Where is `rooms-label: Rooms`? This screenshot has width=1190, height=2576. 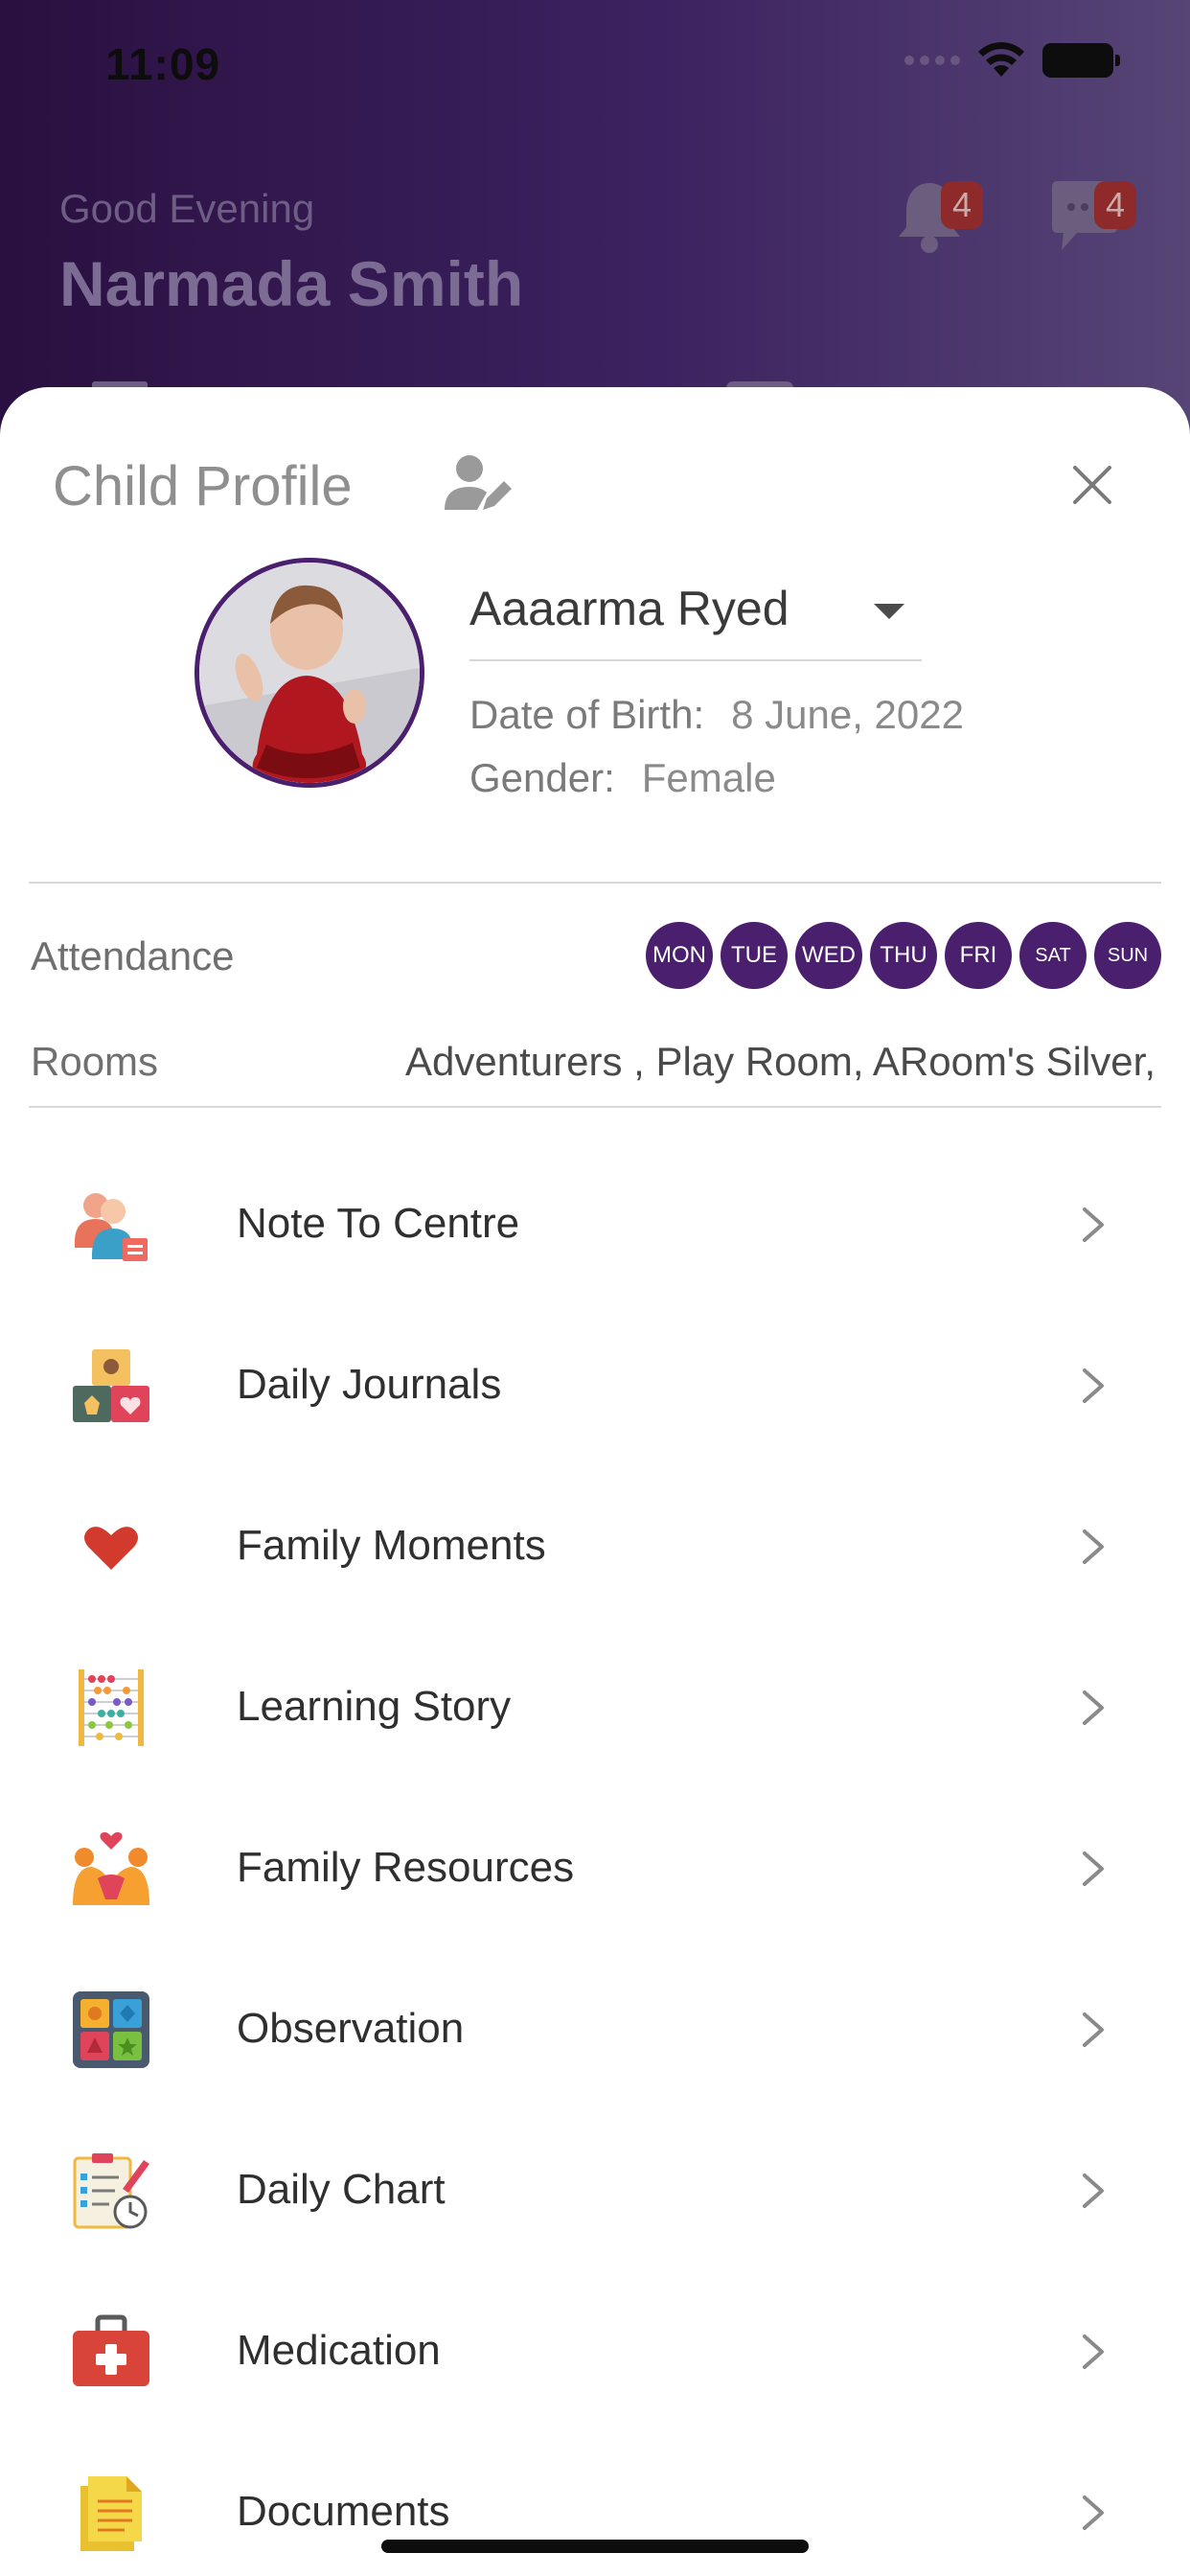 rooms-label: Rooms is located at coordinates (95, 1061).